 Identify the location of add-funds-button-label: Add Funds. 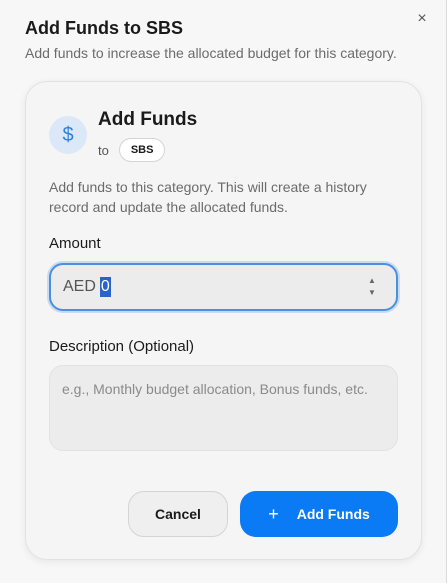
(333, 514).